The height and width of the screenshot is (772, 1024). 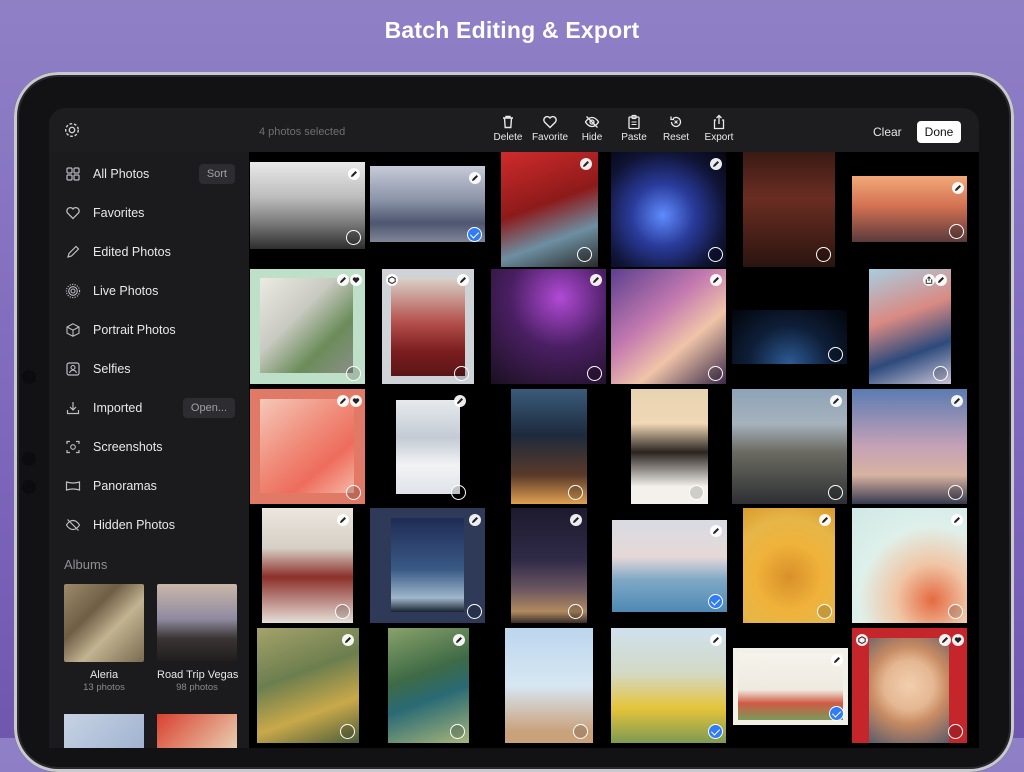 I want to click on sidebar-item-label: Favorites, so click(x=119, y=213).